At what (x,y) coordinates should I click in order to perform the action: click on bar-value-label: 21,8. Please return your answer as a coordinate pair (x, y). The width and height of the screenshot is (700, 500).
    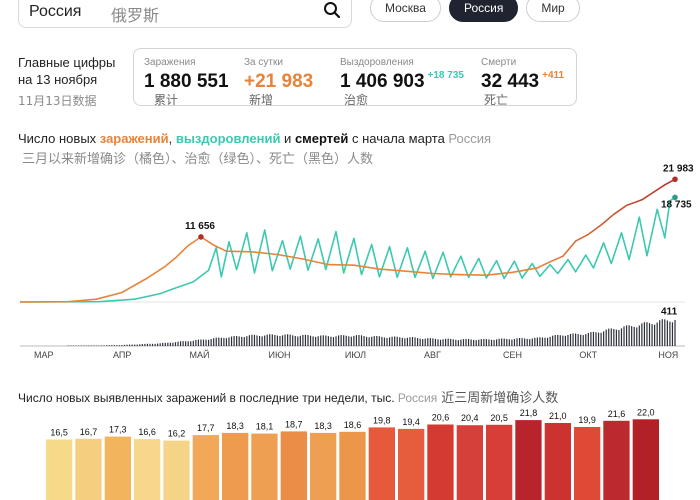
    Looking at the image, I should click on (529, 413).